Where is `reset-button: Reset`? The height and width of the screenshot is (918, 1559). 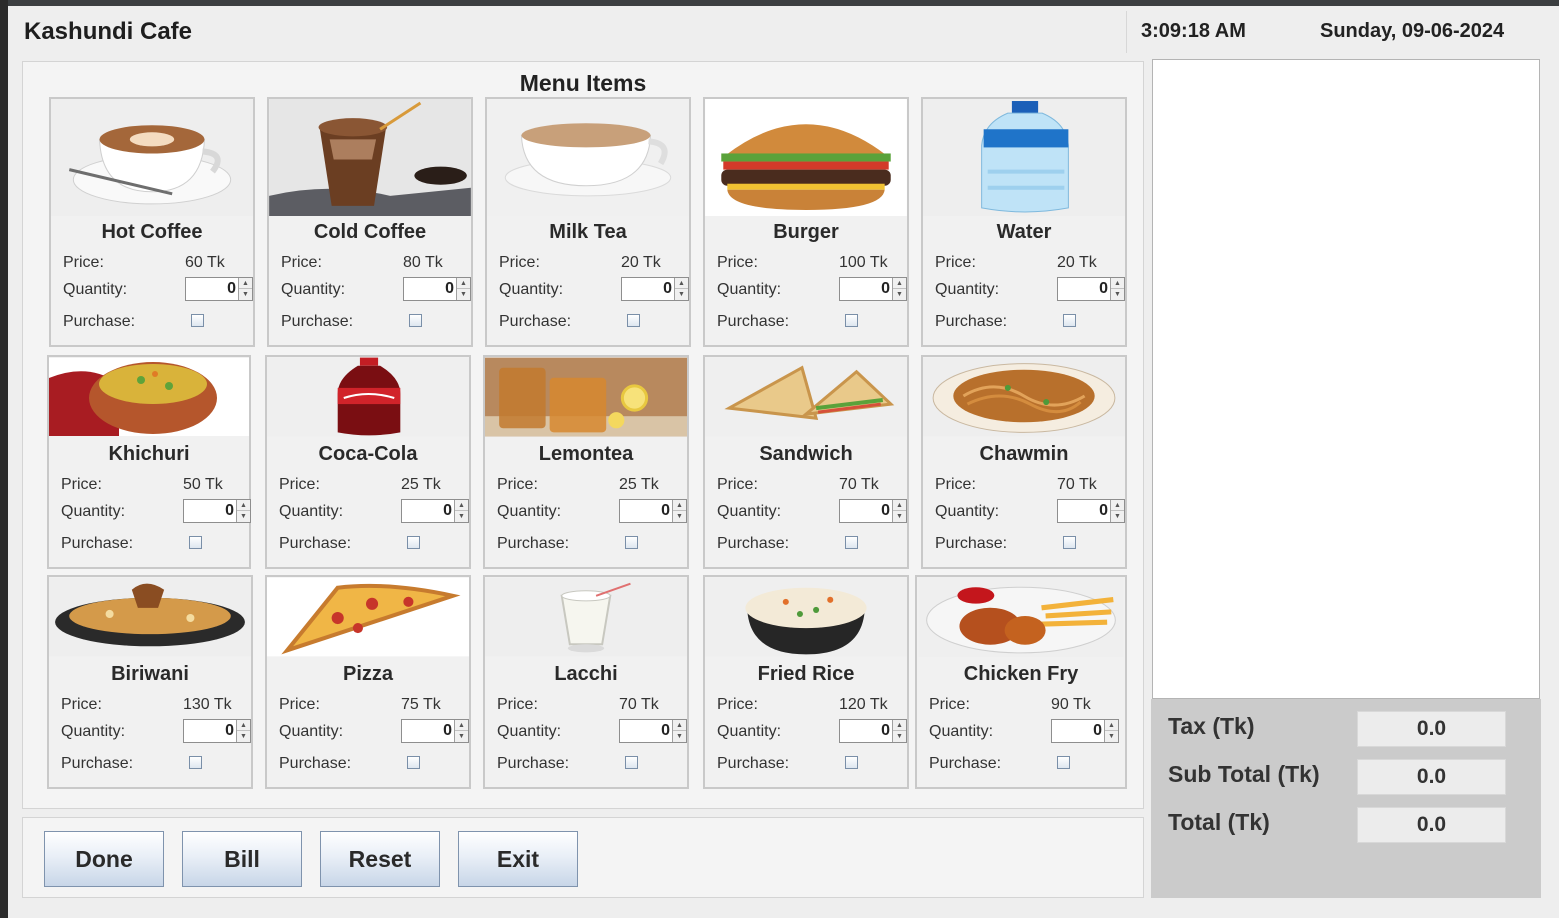
reset-button: Reset is located at coordinates (380, 859).